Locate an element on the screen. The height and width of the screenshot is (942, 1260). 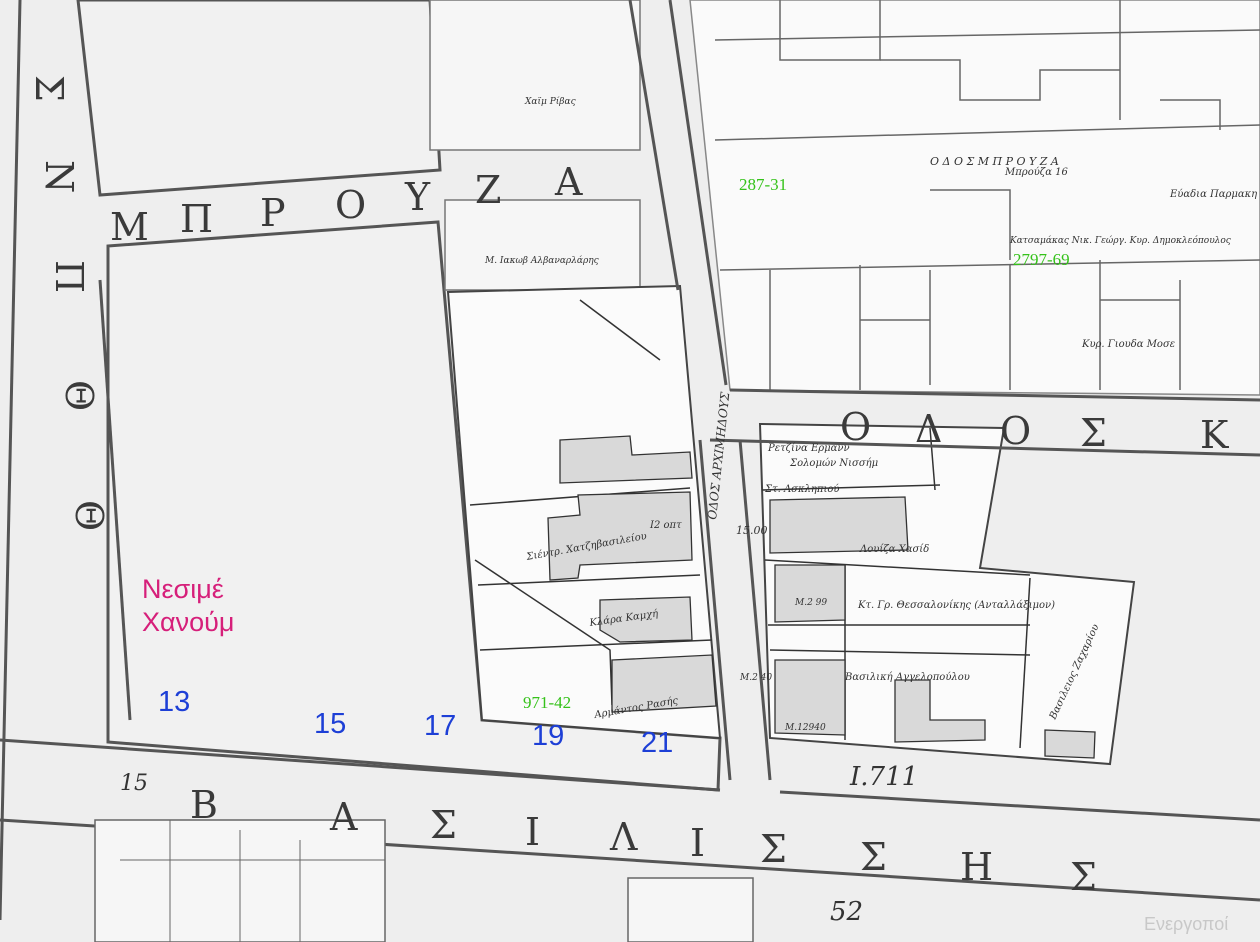
parcel-text: Μ.2 99 is located at coordinates (810, 603).